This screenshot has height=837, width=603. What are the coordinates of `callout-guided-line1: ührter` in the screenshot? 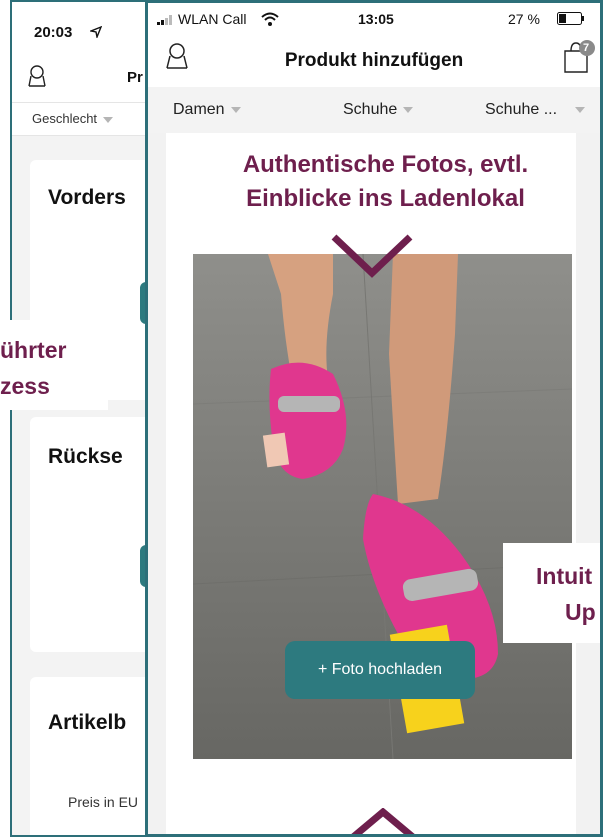 It's located at (33, 350).